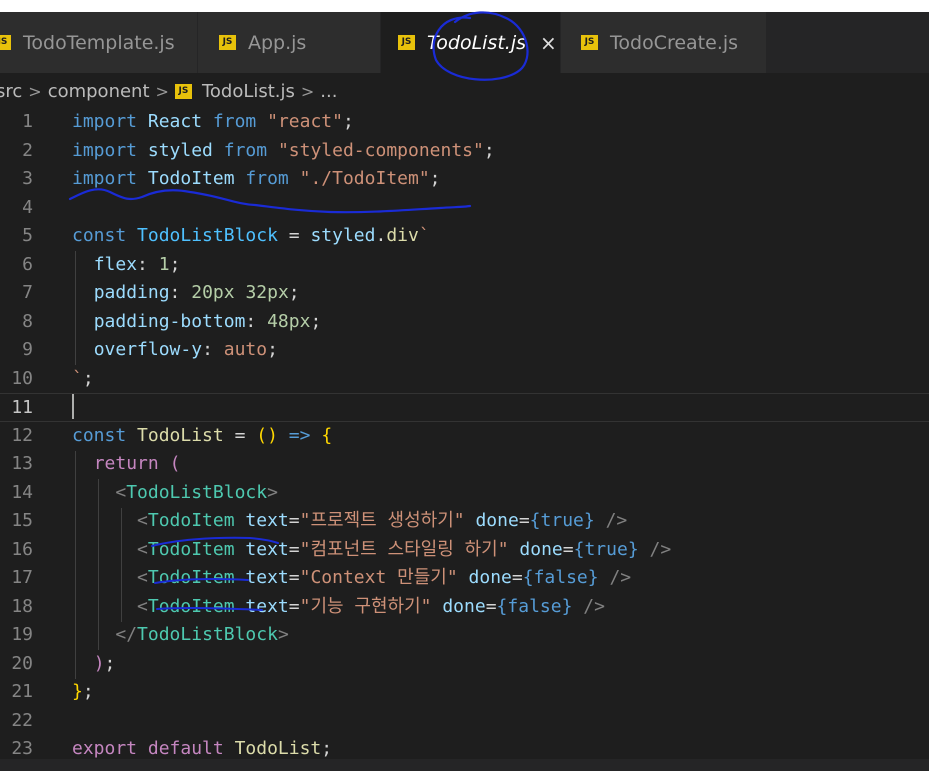  What do you see at coordinates (464, 692) in the screenshot?
I see `code-line: 21};` at bounding box center [464, 692].